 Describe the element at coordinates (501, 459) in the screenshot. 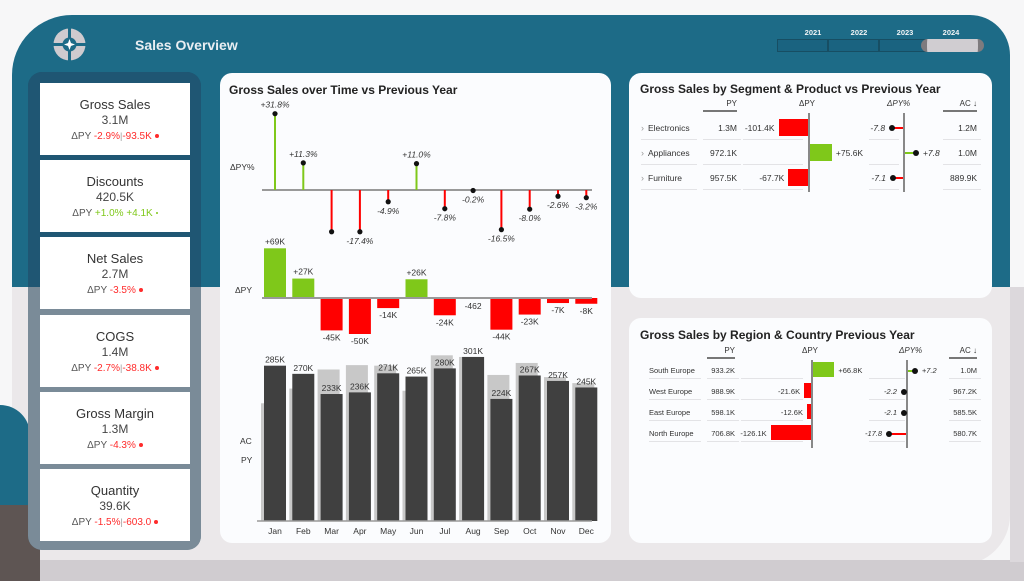

I see `ac-bar-Sep` at that location.